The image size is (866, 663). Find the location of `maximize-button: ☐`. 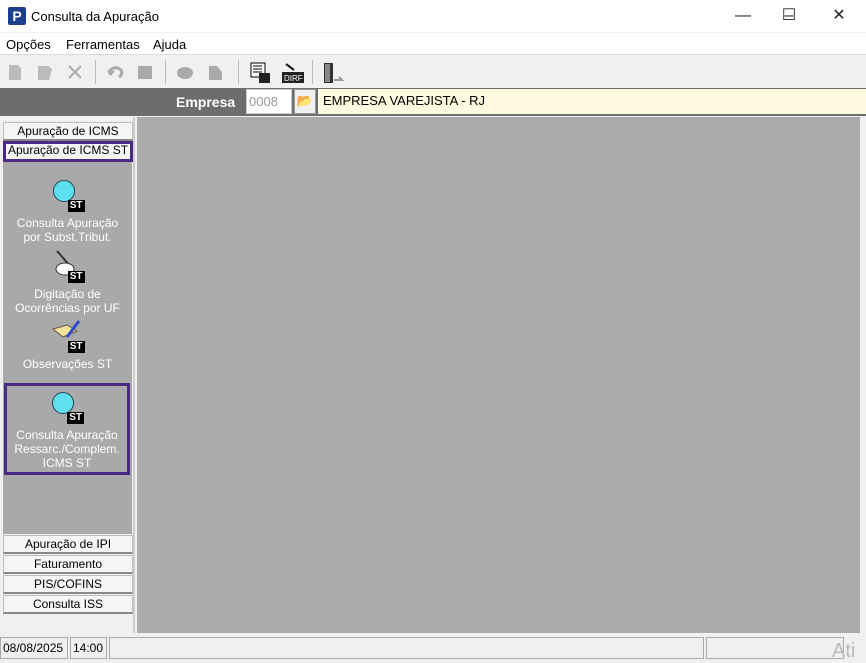

maximize-button: ☐ is located at coordinates (789, 16).